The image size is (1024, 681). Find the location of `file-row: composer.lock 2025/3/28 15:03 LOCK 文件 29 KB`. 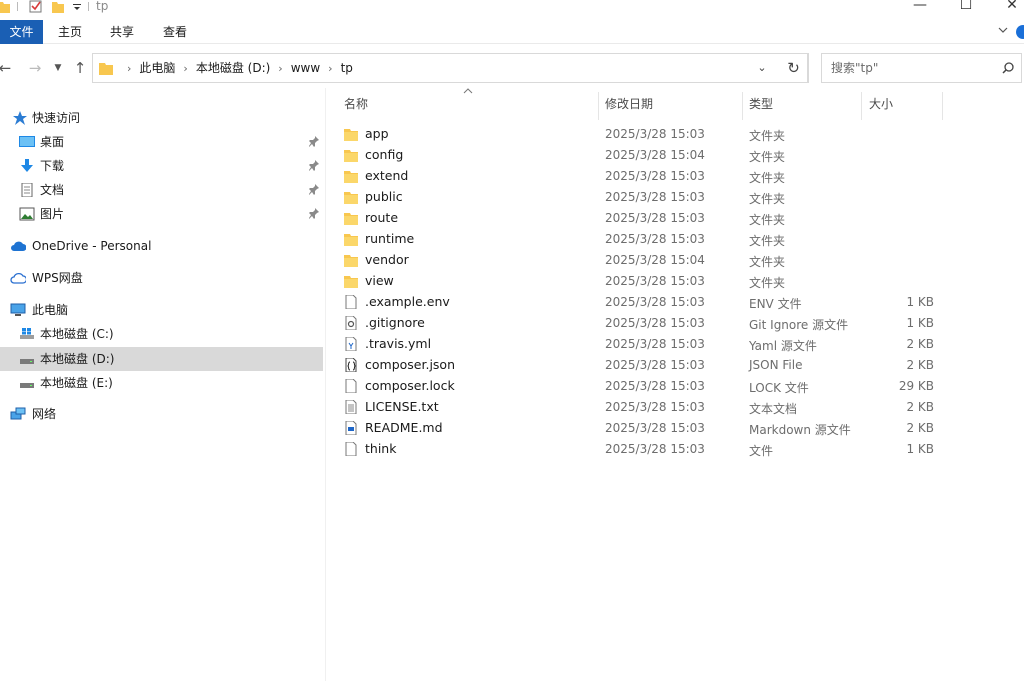

file-row: composer.lock 2025/3/28 15:03 LOCK 文件 29 KB is located at coordinates (641, 386).